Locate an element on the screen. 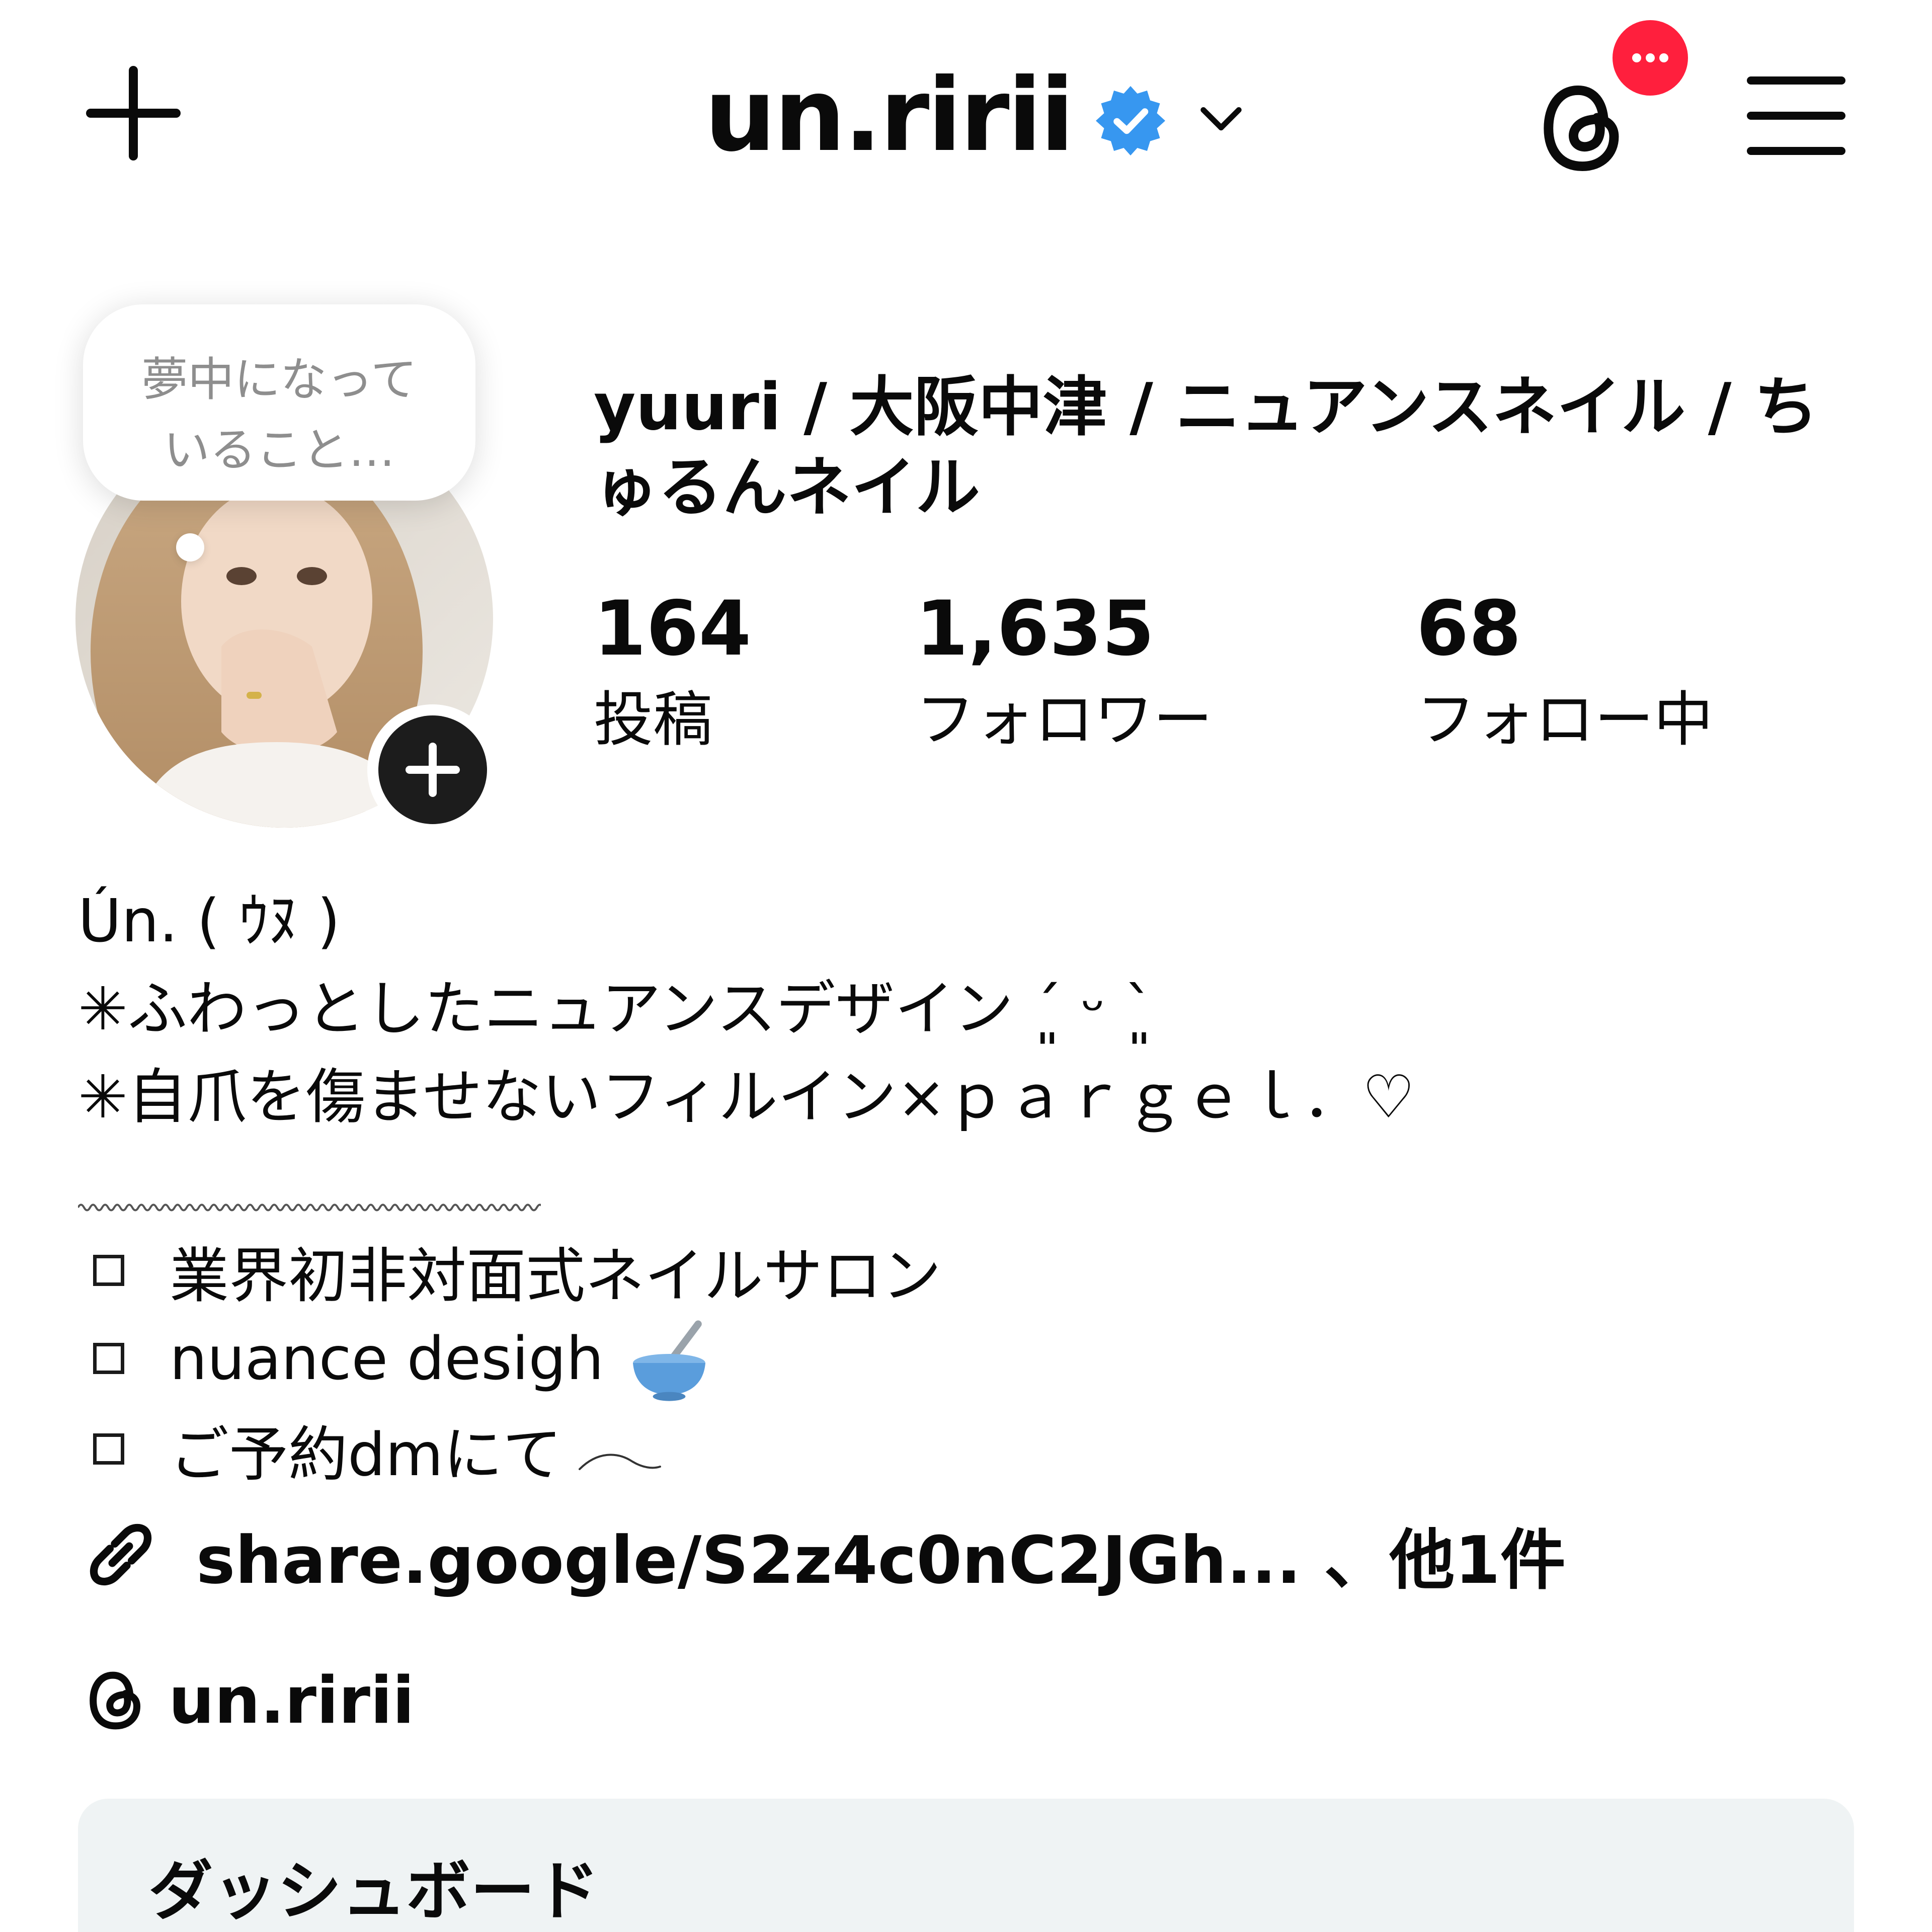 Image resolution: width=1932 pixels, height=1932 pixels. following-label: フォロー中 is located at coordinates (1565, 720).